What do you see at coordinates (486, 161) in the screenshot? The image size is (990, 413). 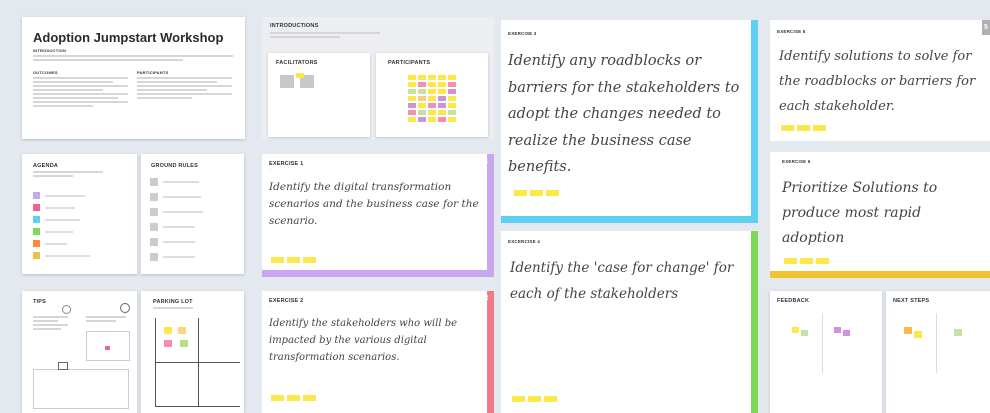 I see `exercise-number-badge: 1` at bounding box center [486, 161].